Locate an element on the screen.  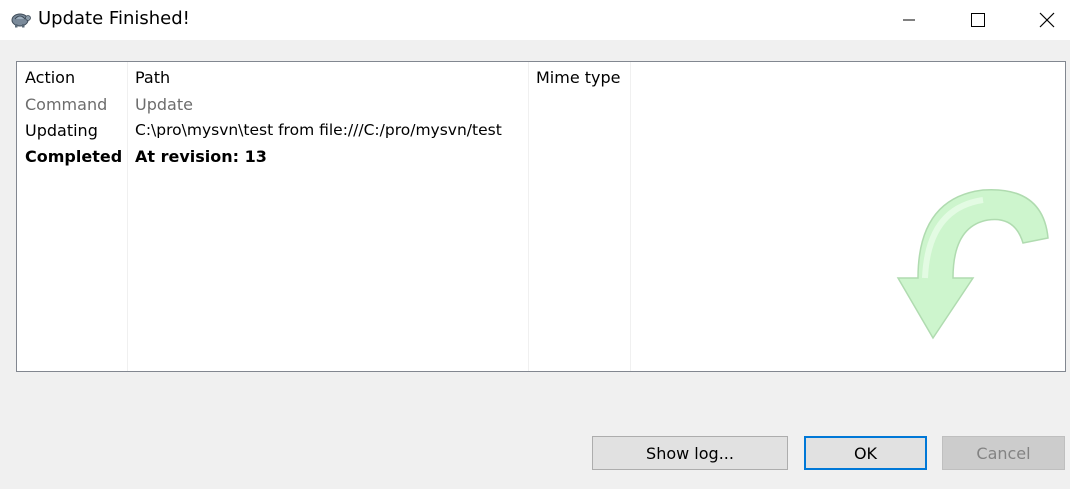
row-path: Update is located at coordinates (164, 104).